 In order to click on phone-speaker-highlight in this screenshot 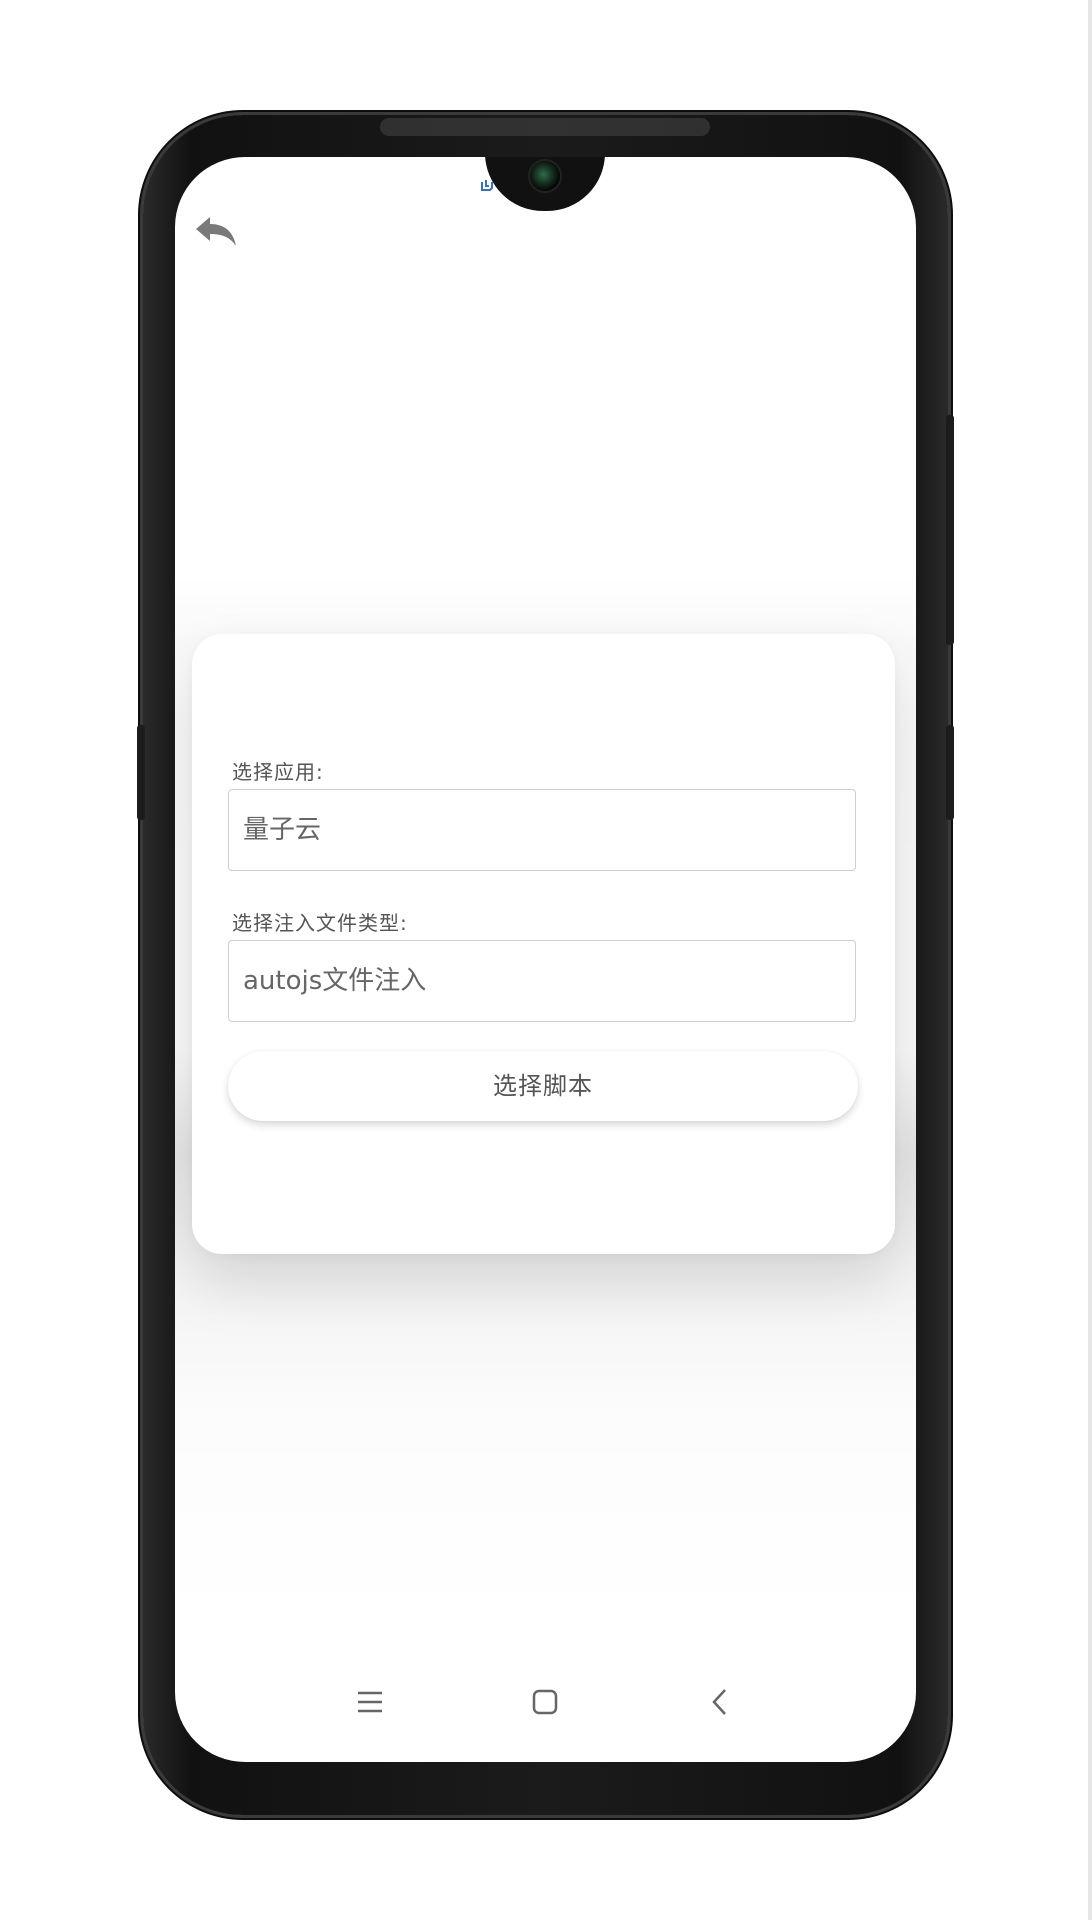, I will do `click(545, 127)`.